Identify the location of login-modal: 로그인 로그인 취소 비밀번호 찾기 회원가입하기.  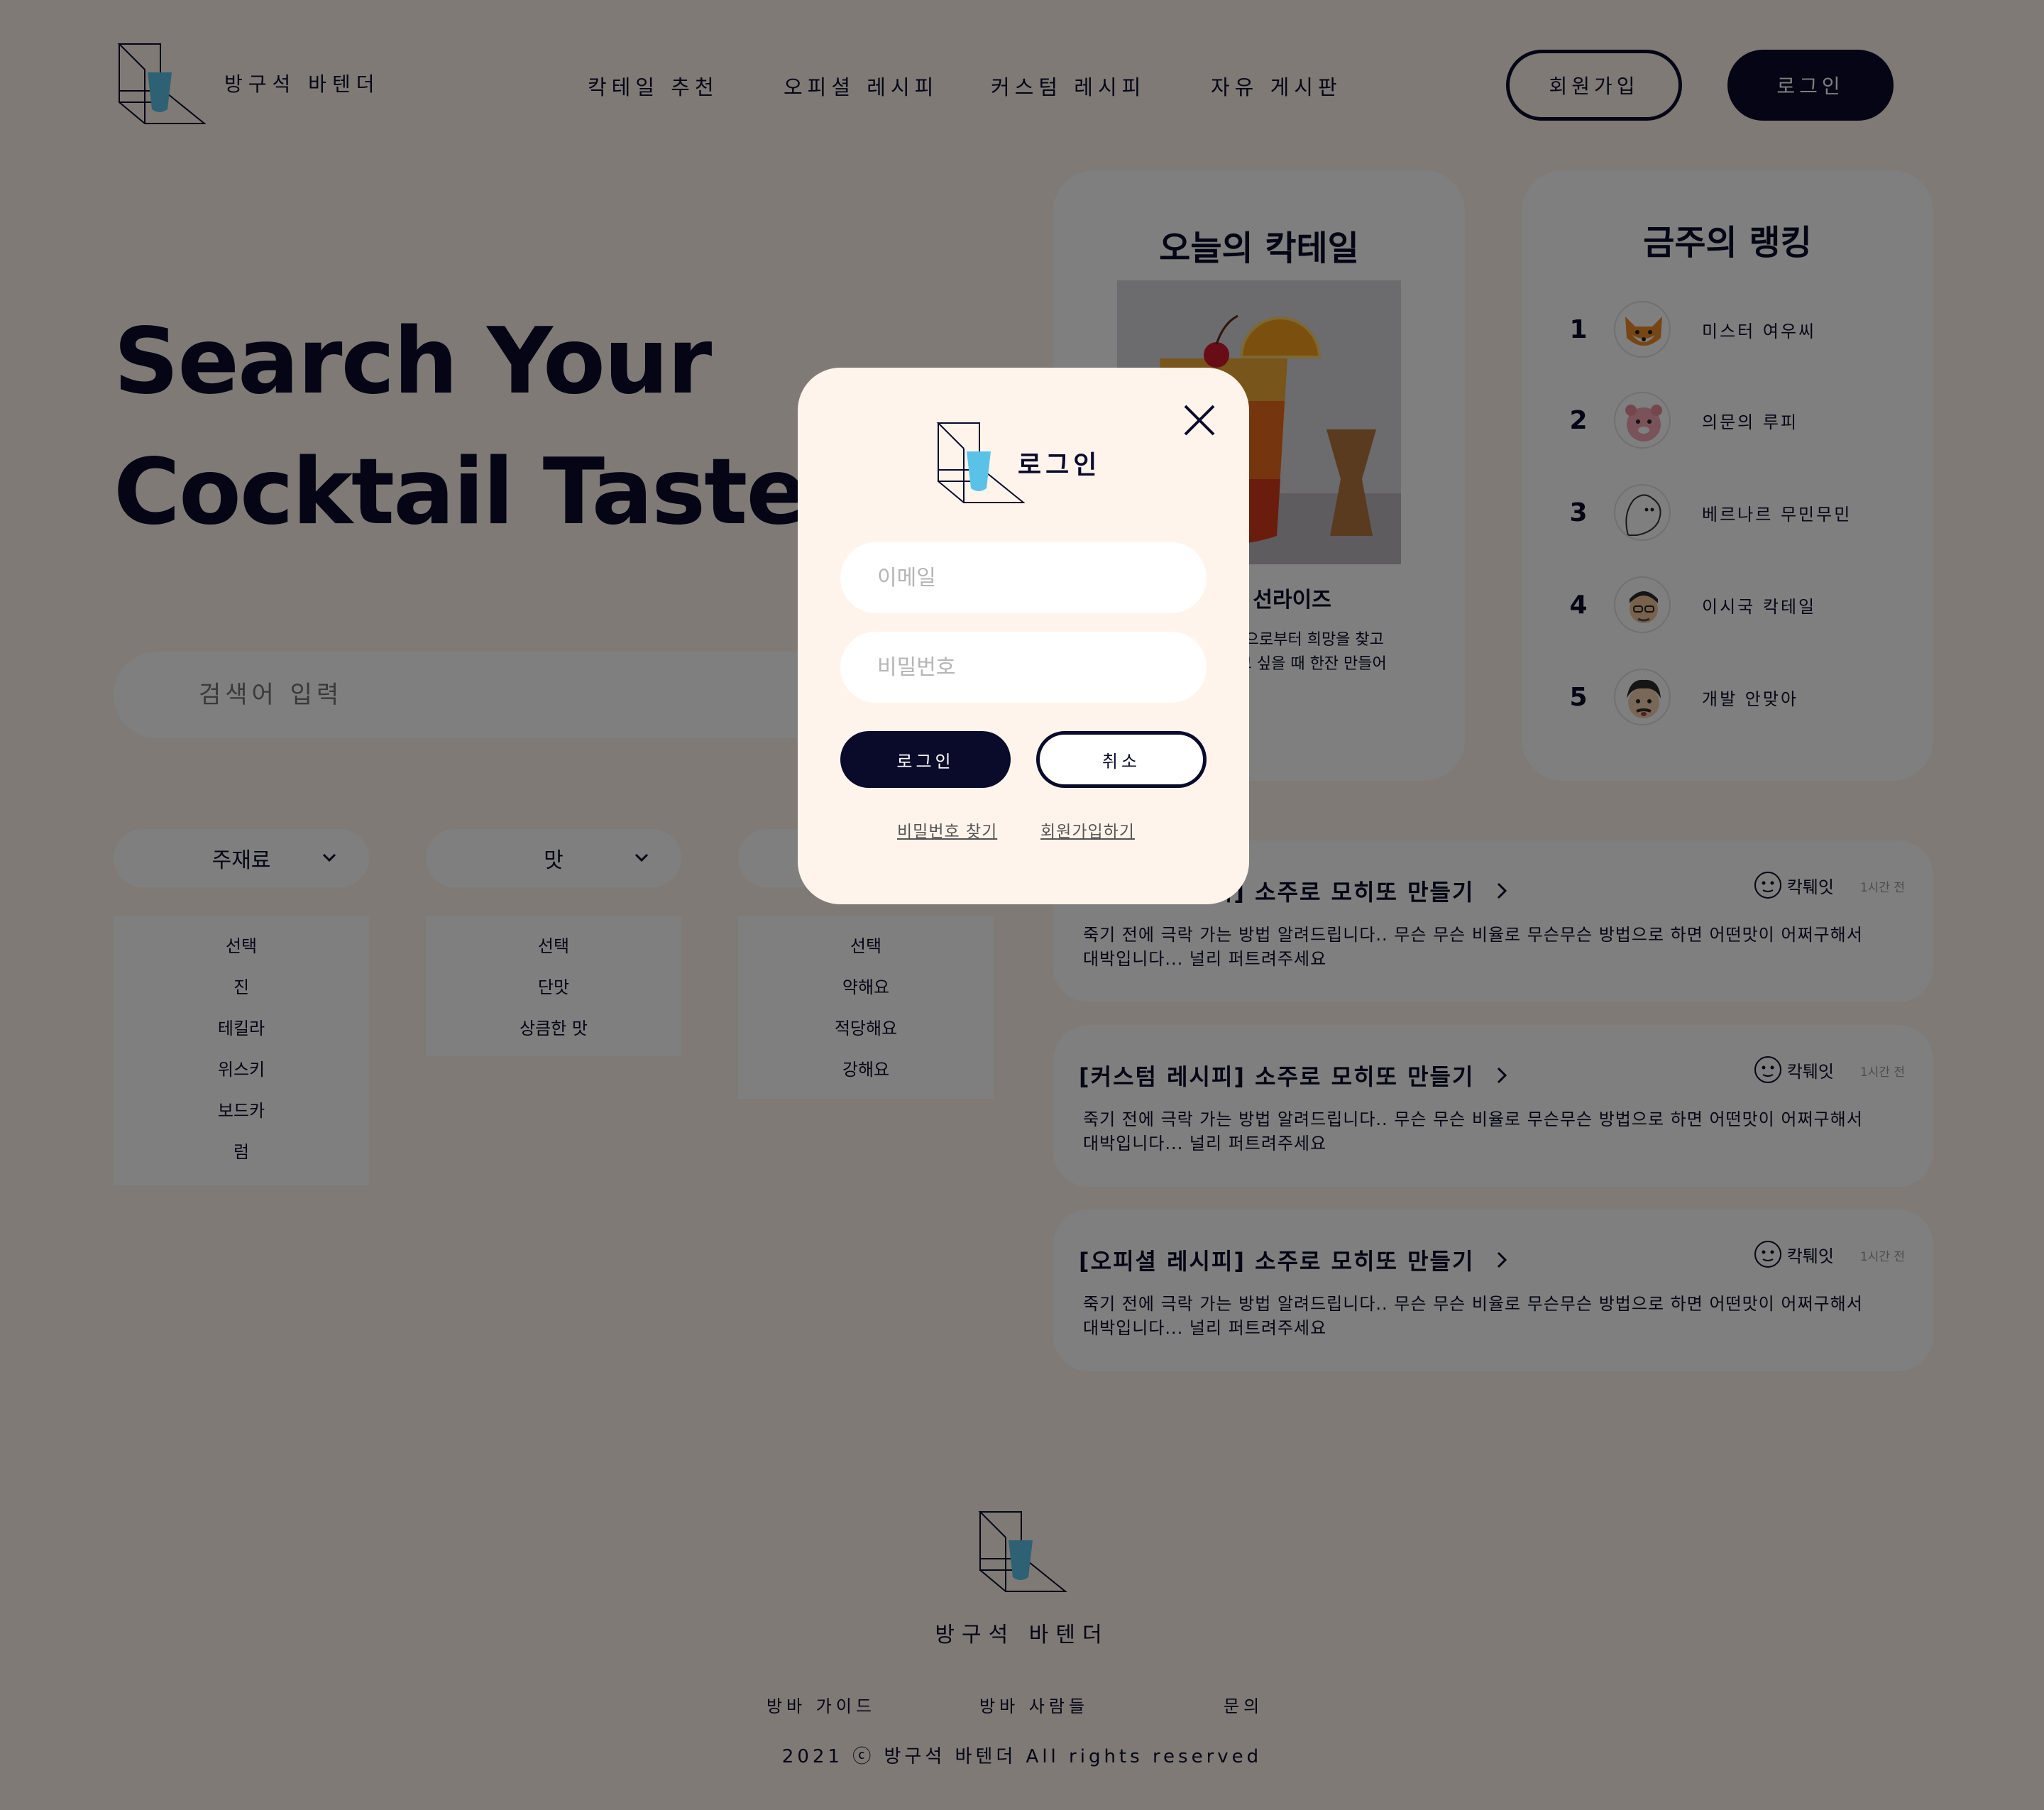
(1023, 636).